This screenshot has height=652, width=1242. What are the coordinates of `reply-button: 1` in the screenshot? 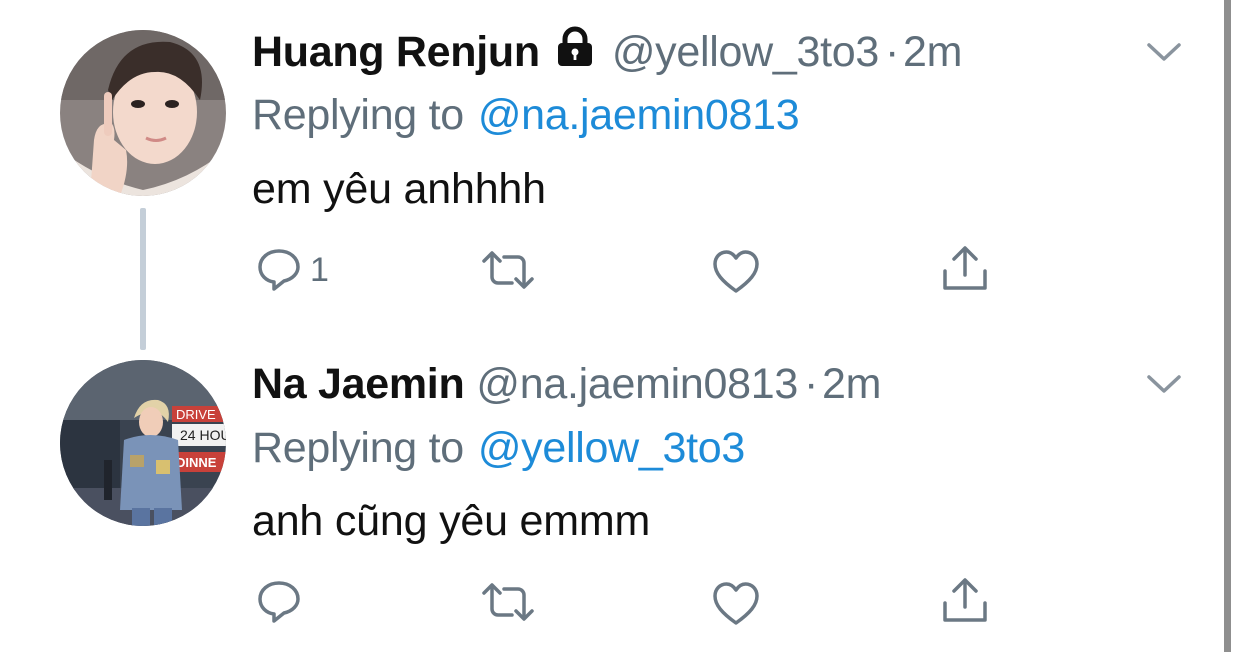 It's located at (292, 270).